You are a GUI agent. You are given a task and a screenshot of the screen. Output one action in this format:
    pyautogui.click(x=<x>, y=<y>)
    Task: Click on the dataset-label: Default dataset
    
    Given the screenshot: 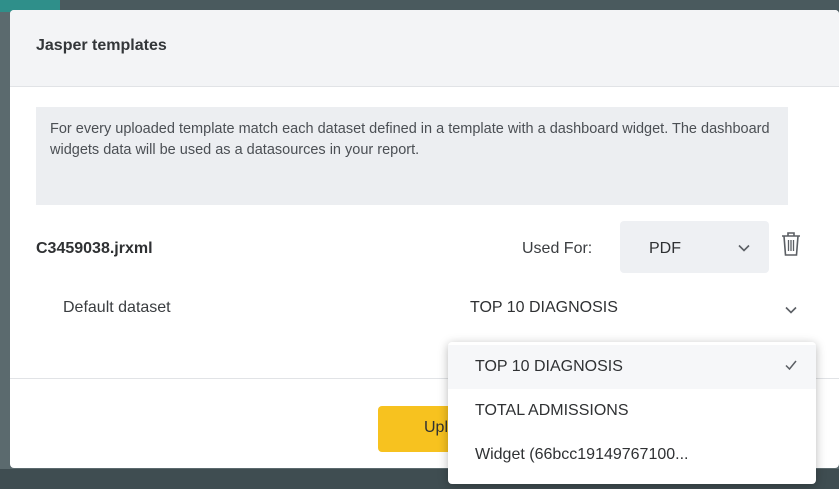 What is the action you would take?
    pyautogui.click(x=117, y=307)
    